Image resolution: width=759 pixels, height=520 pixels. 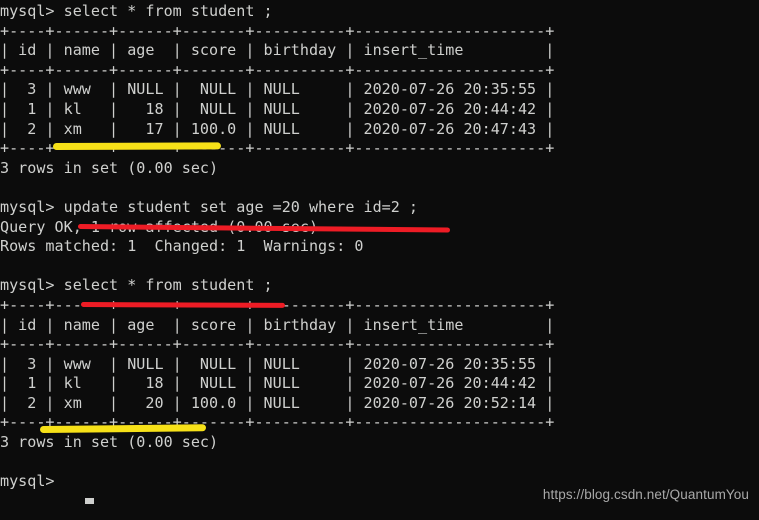 I want to click on terminal-line: mysql>, so click(x=27, y=481).